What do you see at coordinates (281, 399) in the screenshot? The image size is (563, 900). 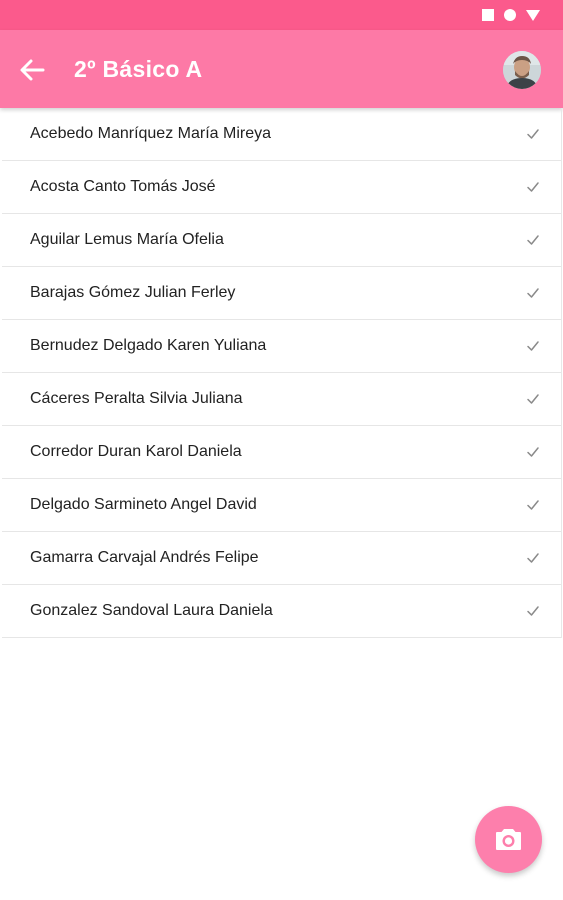 I see `list-item: Cáceres Peralta Silvia Juliana` at bounding box center [281, 399].